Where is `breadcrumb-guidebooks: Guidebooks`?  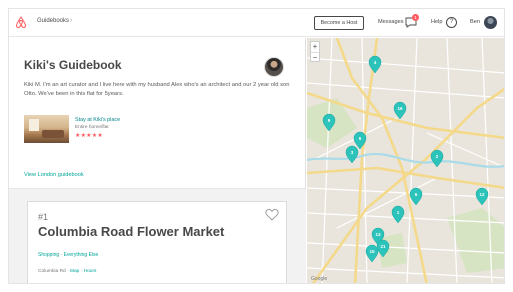 breadcrumb-guidebooks: Guidebooks is located at coordinates (53, 21).